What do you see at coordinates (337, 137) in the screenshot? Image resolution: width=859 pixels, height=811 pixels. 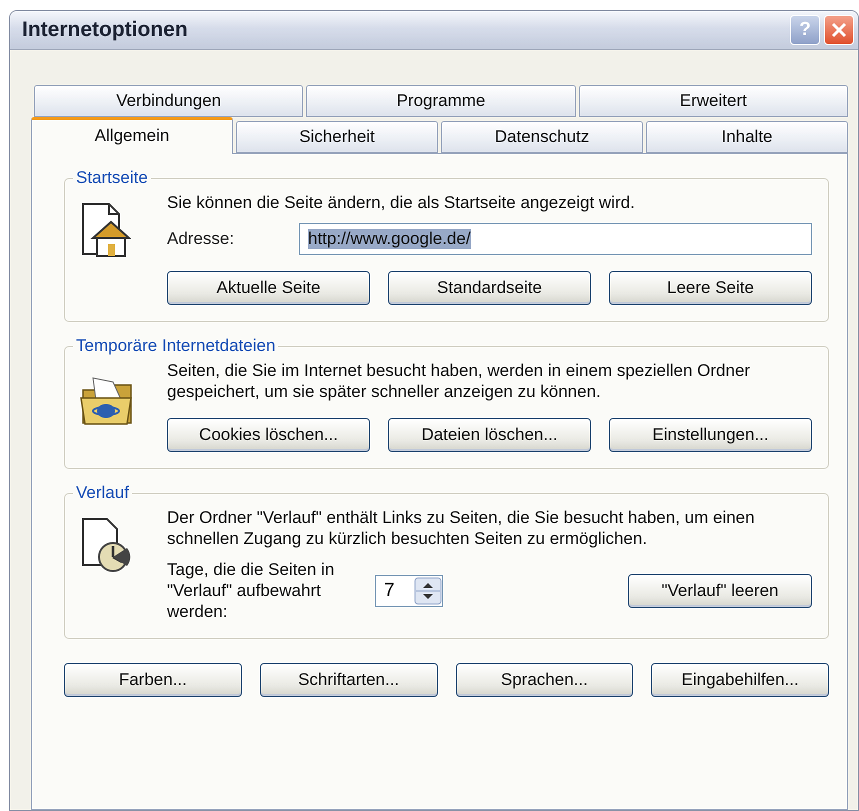 I see `tab: Sicherheit` at bounding box center [337, 137].